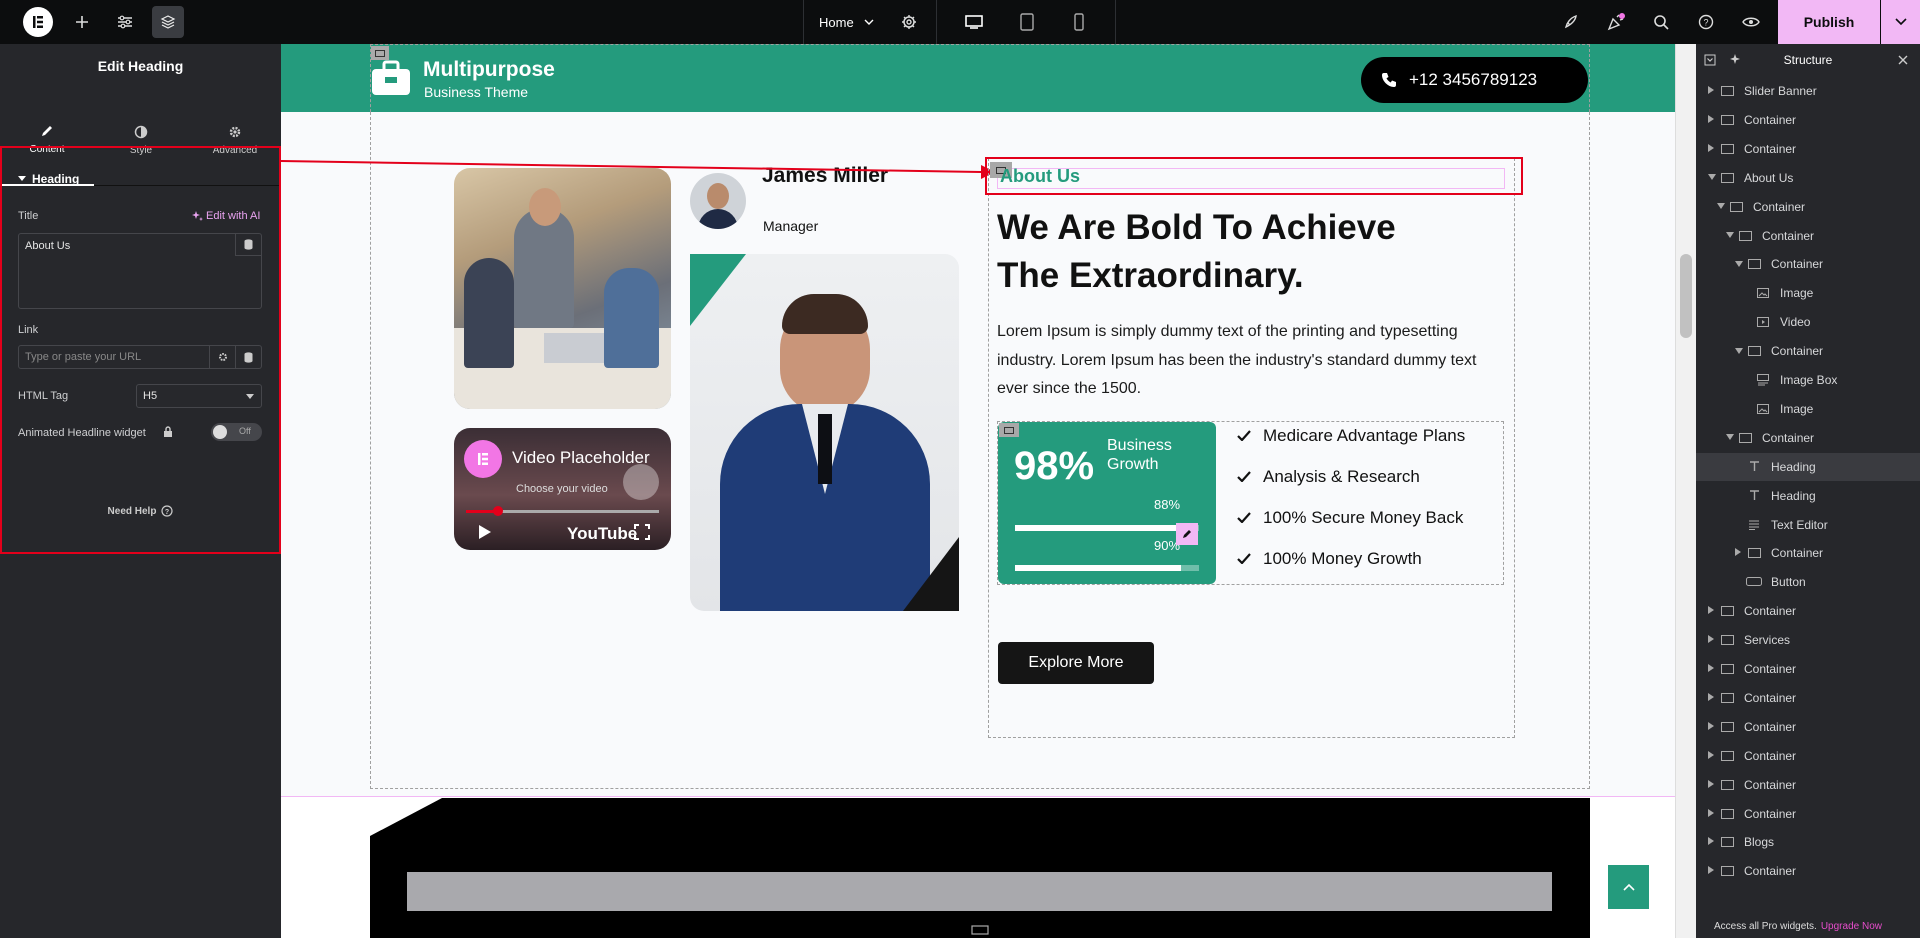 The height and width of the screenshot is (938, 1920). Describe the element at coordinates (638, 169) in the screenshot. I see `annotation-arrow` at that location.